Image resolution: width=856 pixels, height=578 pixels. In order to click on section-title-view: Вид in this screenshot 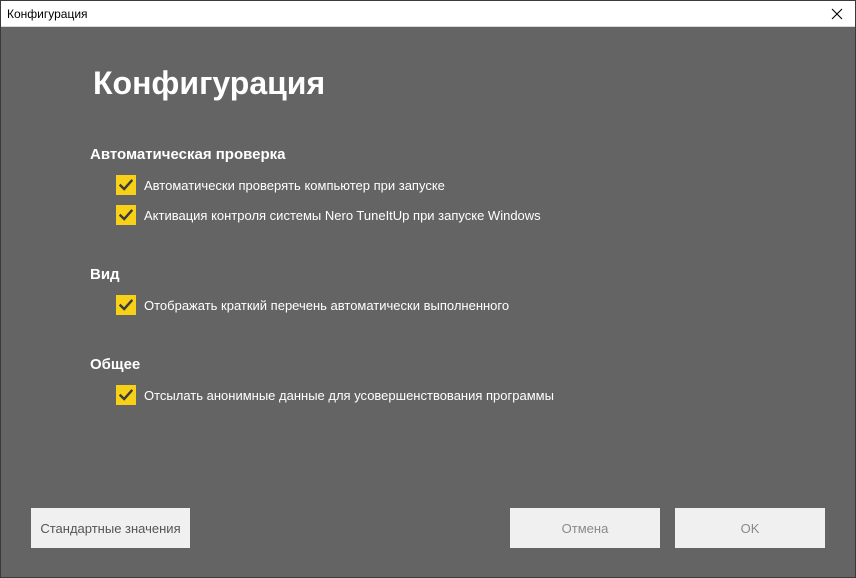, I will do `click(105, 274)`.